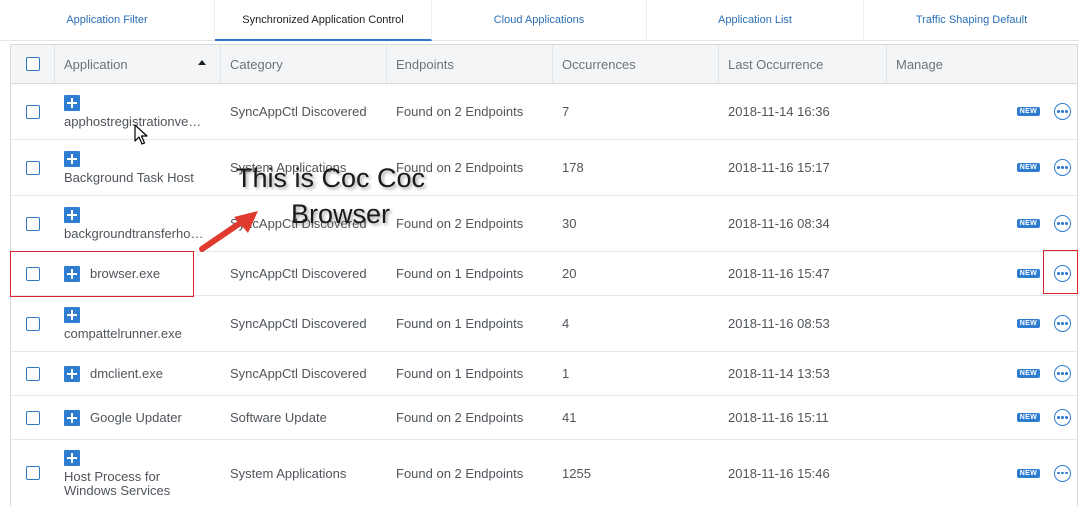 Image resolution: width=1079 pixels, height=506 pixels. Describe the element at coordinates (341, 214) in the screenshot. I see `annotation-line-2: Browser` at that location.